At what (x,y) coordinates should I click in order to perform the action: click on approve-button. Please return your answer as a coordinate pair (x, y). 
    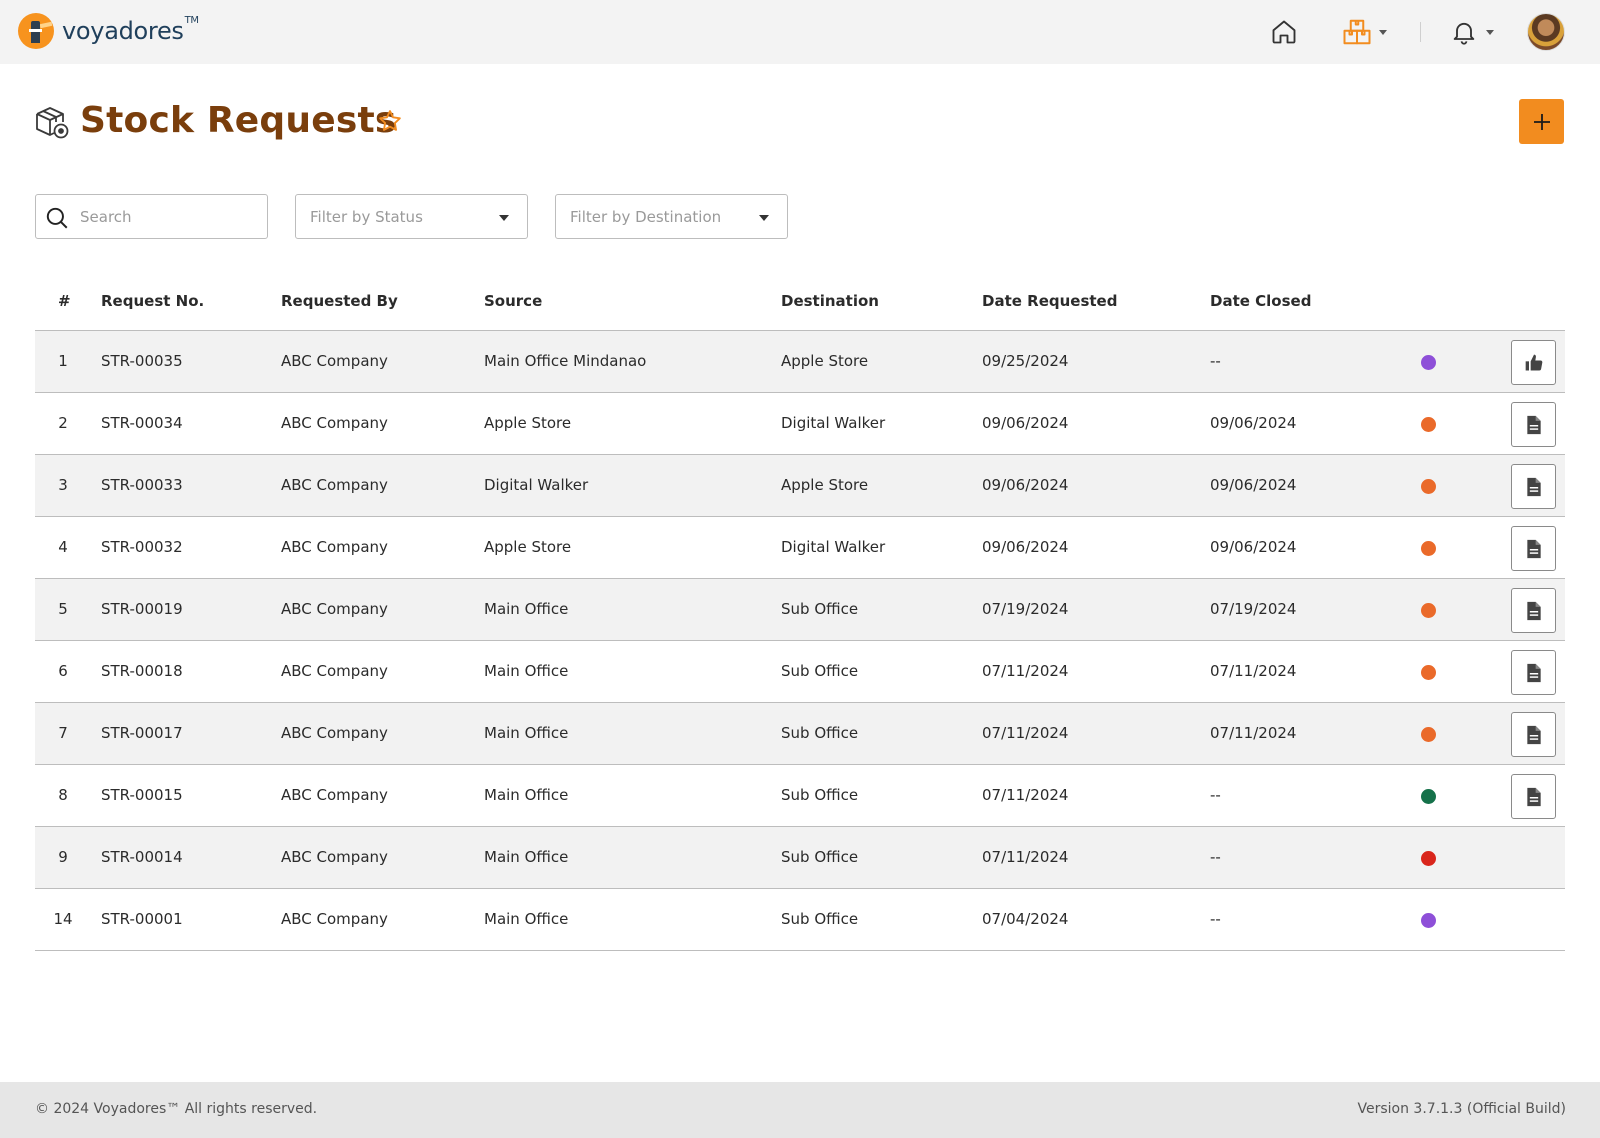
    Looking at the image, I should click on (1533, 362).